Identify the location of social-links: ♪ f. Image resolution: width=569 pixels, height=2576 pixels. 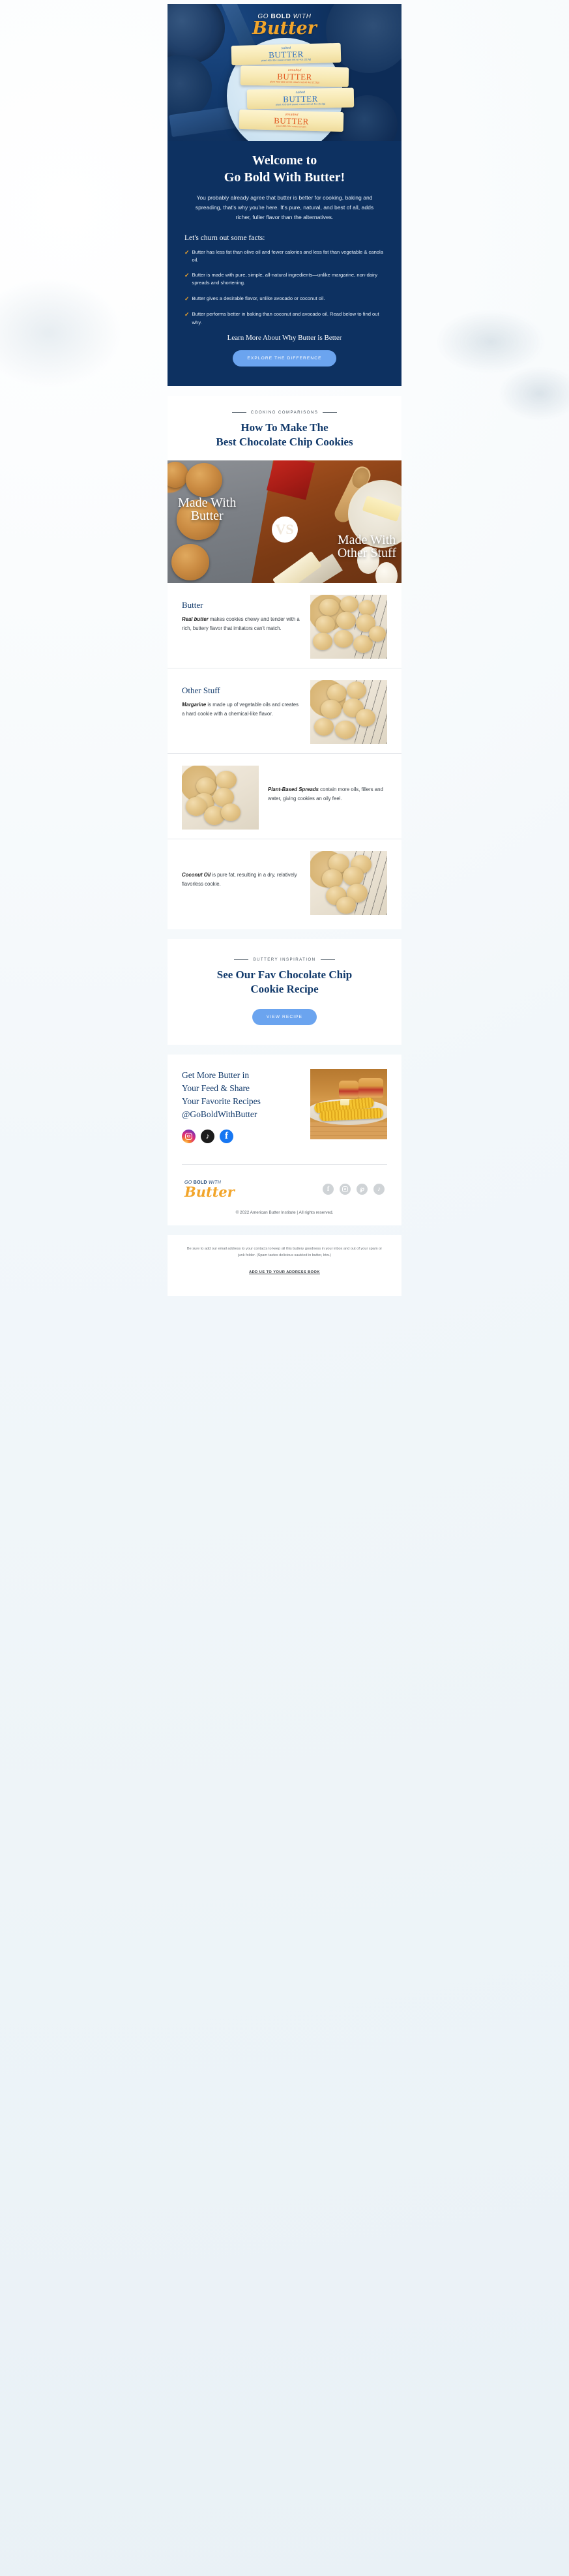
(241, 1136).